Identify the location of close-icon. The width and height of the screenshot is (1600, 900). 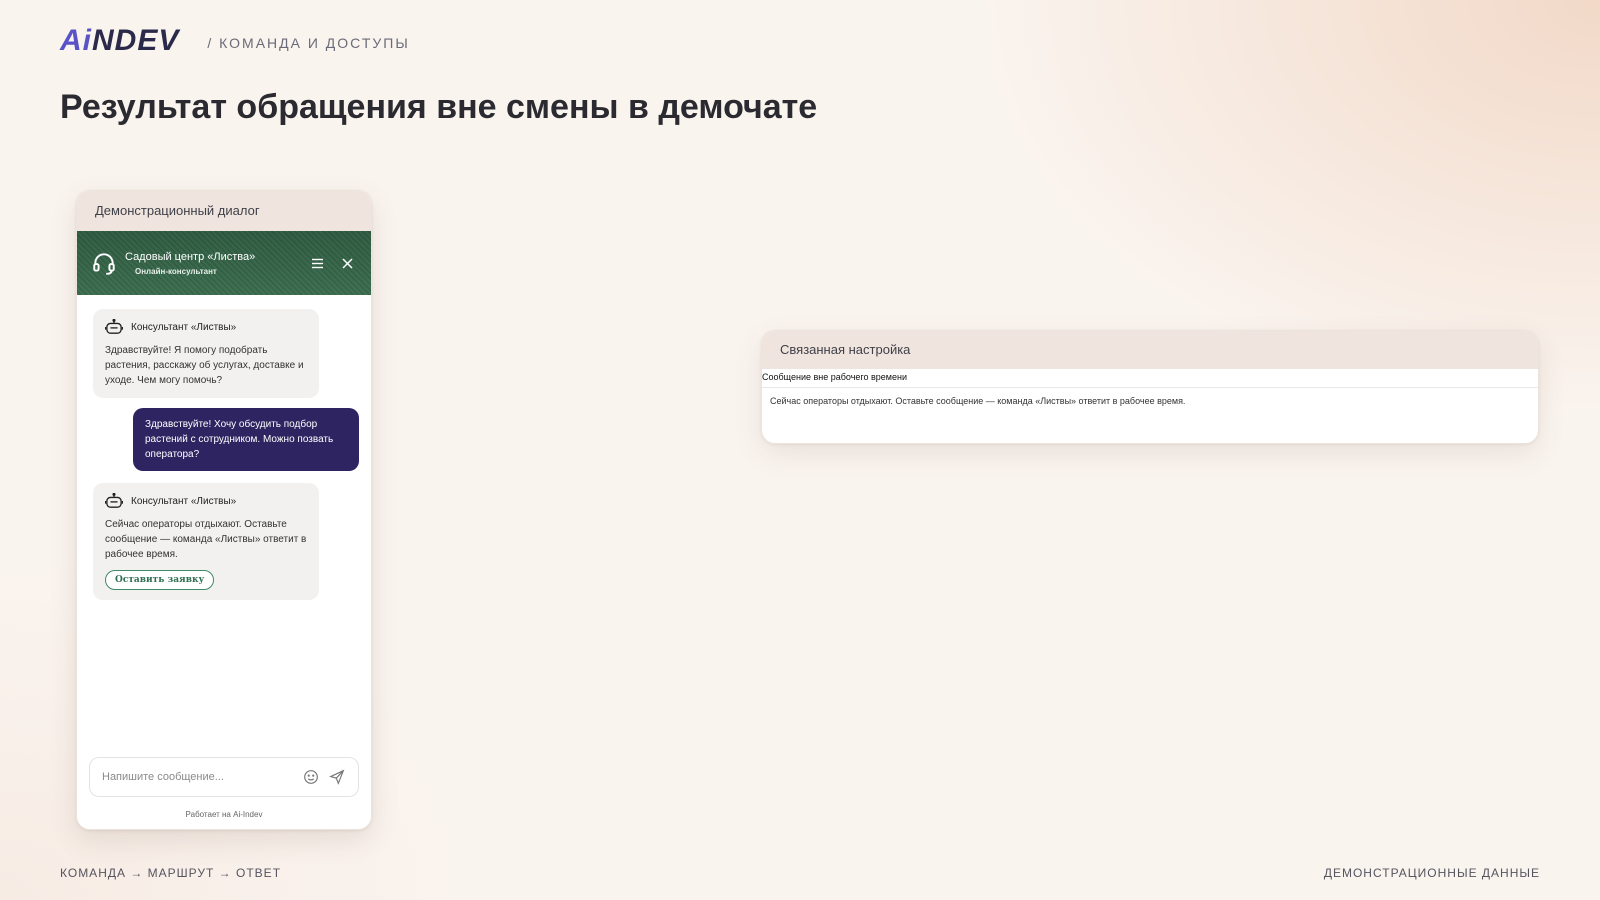
(347, 263).